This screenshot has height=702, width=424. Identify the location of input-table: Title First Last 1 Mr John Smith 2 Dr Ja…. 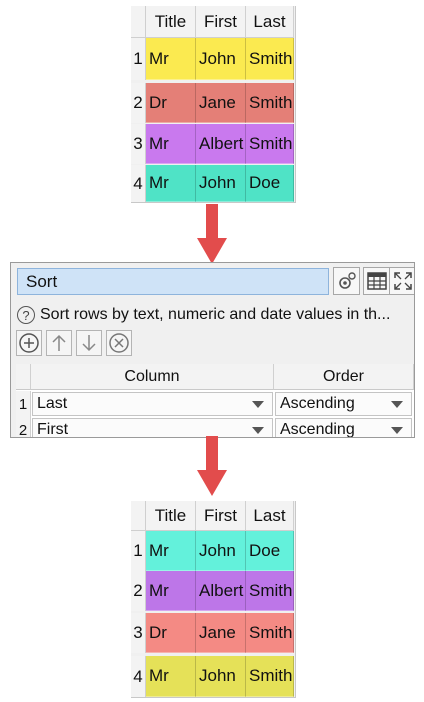
(213, 104).